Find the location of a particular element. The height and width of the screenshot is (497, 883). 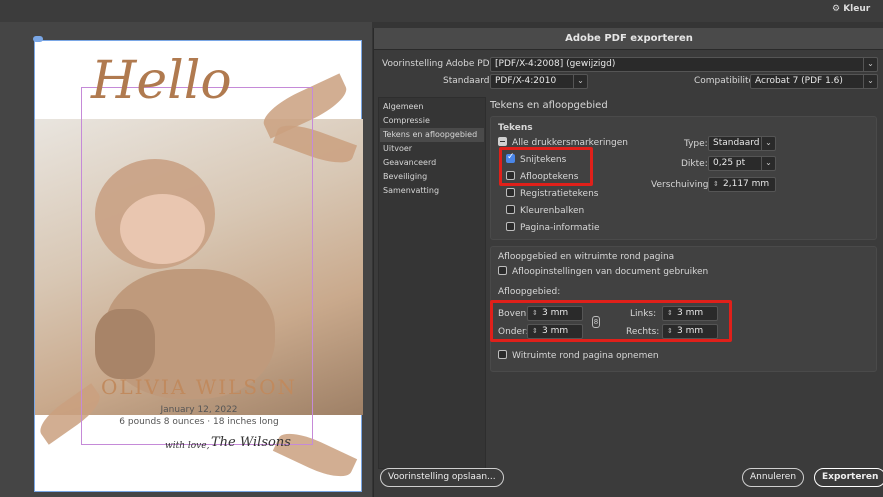

compat-dropdown: Acrobat 7 (PDF 1.6) ⌄ is located at coordinates (814, 81).